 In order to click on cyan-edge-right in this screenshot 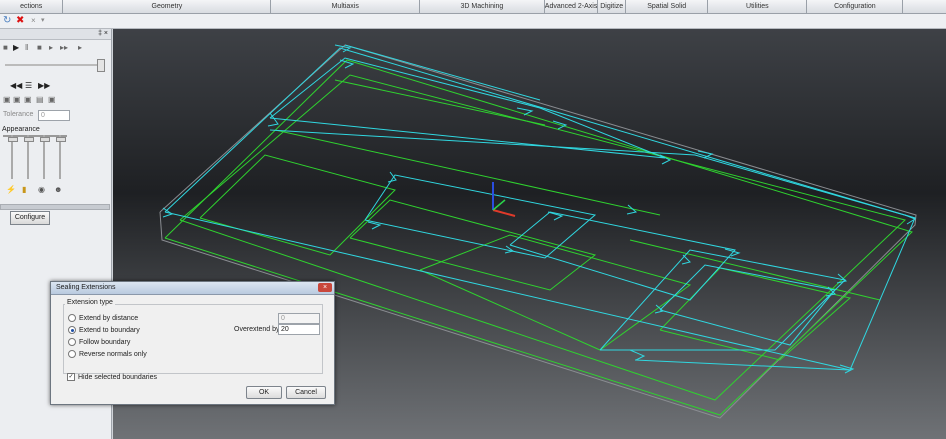, I will do `click(742, 365)`.